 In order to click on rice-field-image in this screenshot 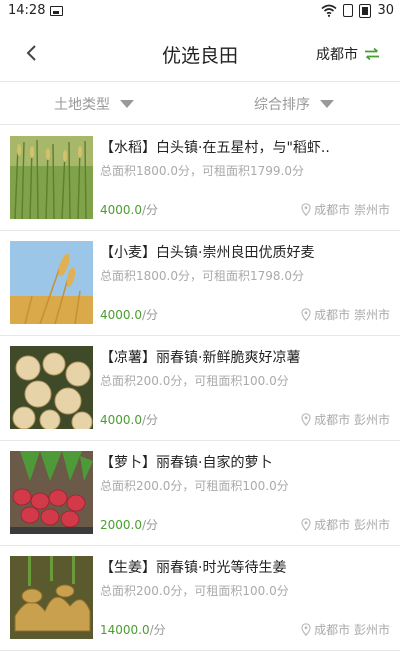, I will do `click(51, 177)`.